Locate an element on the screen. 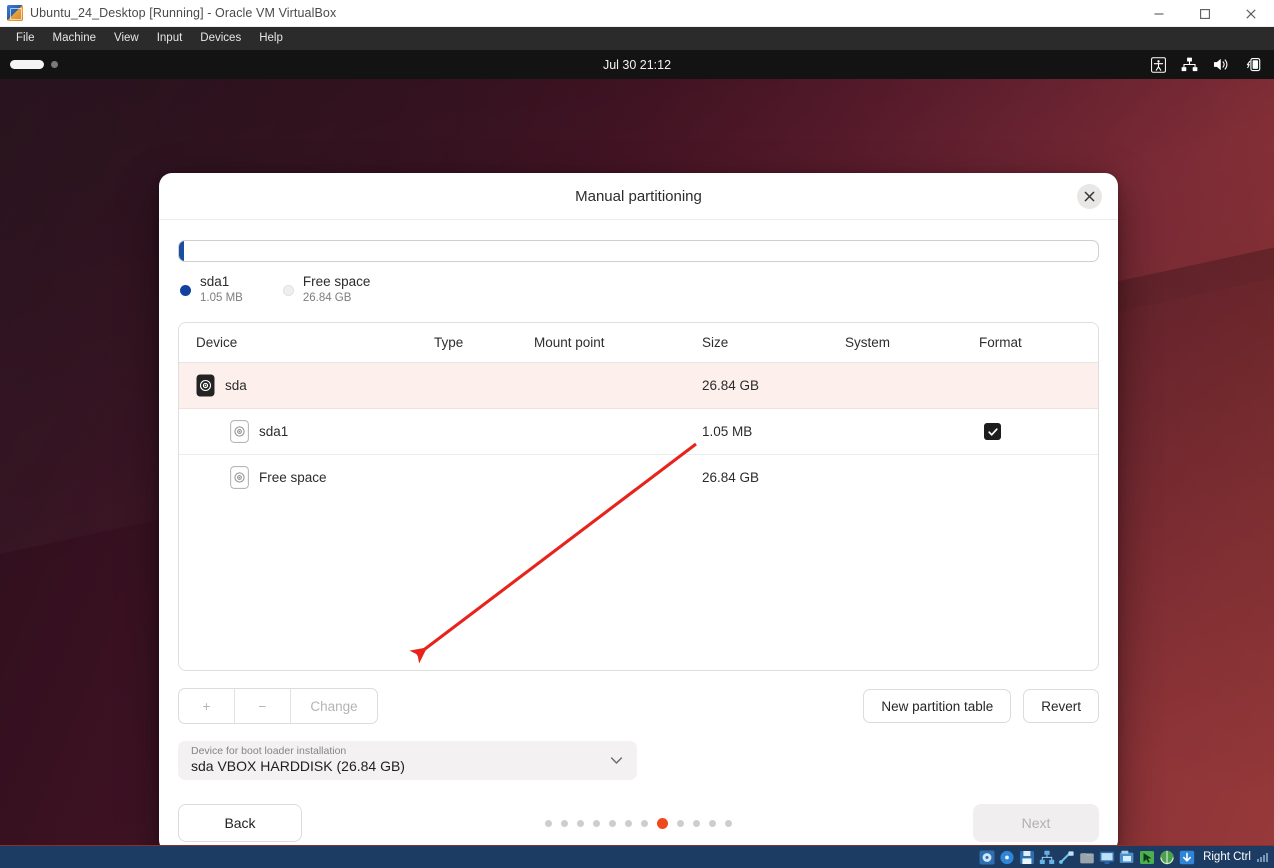  ubuntu-top-bar: Jul 30 21:12 is located at coordinates (637, 64).